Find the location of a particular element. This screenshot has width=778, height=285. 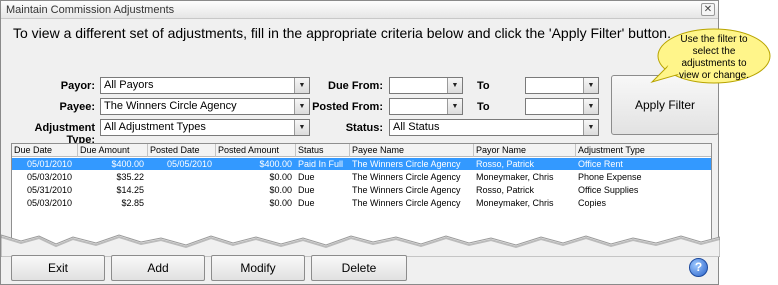

payee-dropdown: The Winners Circle Agency ▼ is located at coordinates (205, 106).